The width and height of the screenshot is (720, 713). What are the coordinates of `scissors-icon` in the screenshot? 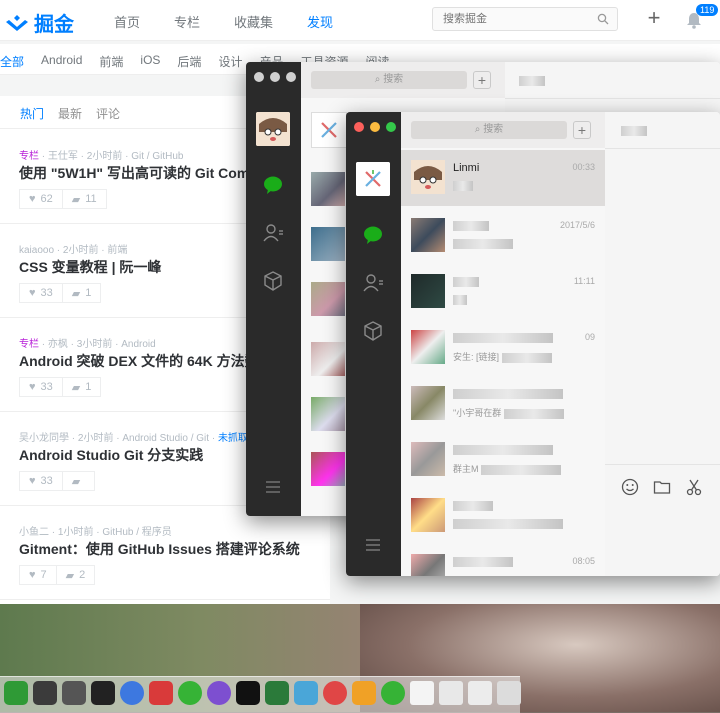 It's located at (694, 487).